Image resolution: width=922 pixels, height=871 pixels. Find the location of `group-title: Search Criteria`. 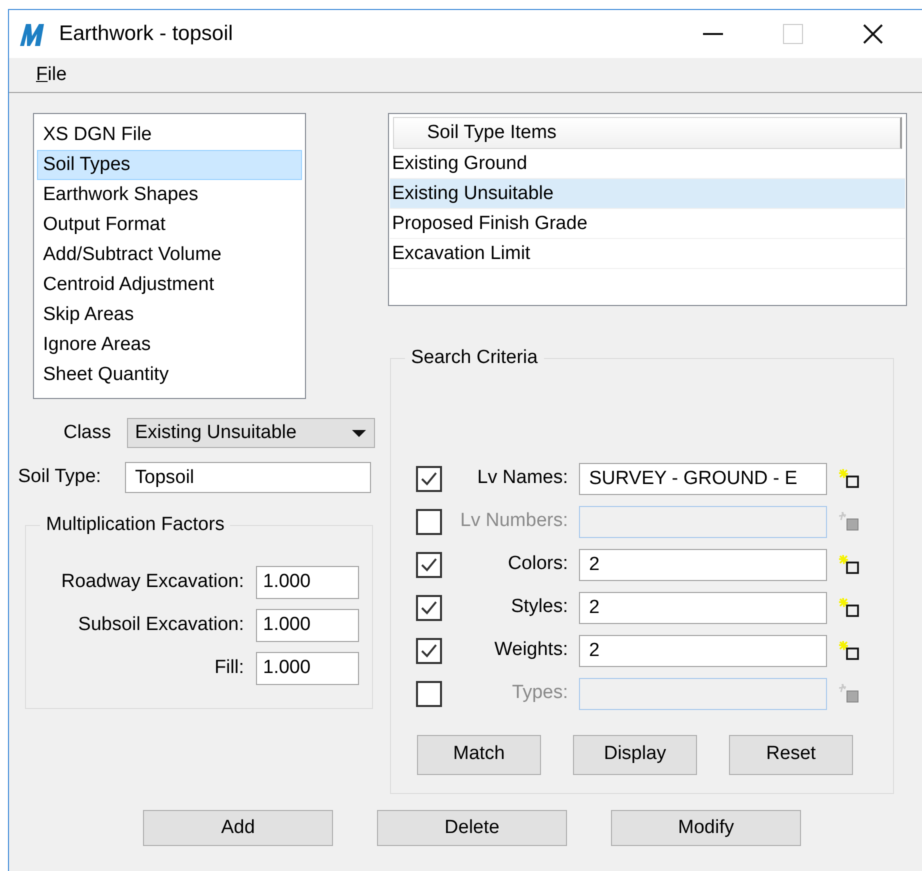

group-title: Search Criteria is located at coordinates (474, 358).